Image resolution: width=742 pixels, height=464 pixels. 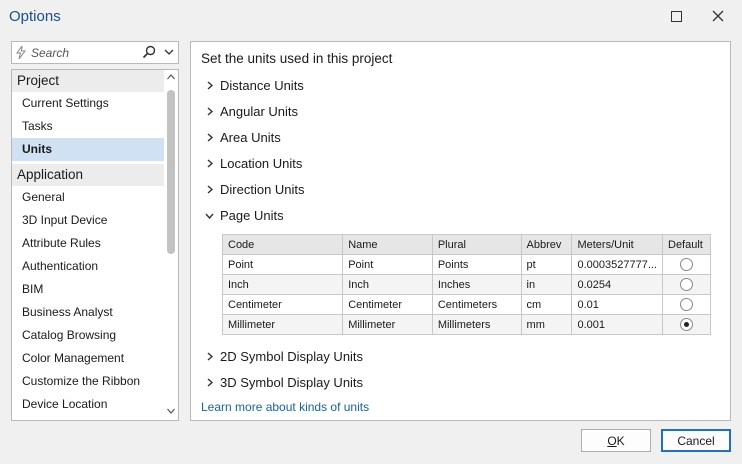 I want to click on section-3d-symbol-display-units: 3D Symbol Display Units, so click(x=284, y=382).